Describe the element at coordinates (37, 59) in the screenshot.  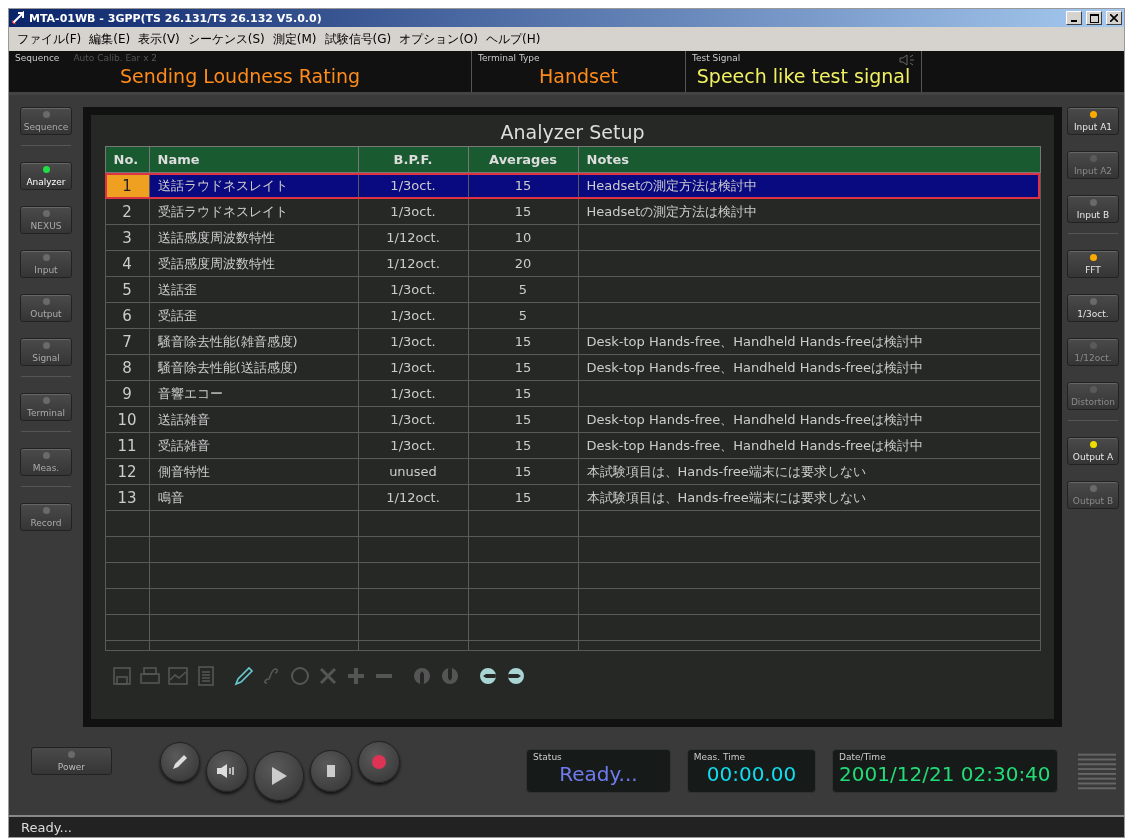
I see `sequence-label: Sequence` at that location.